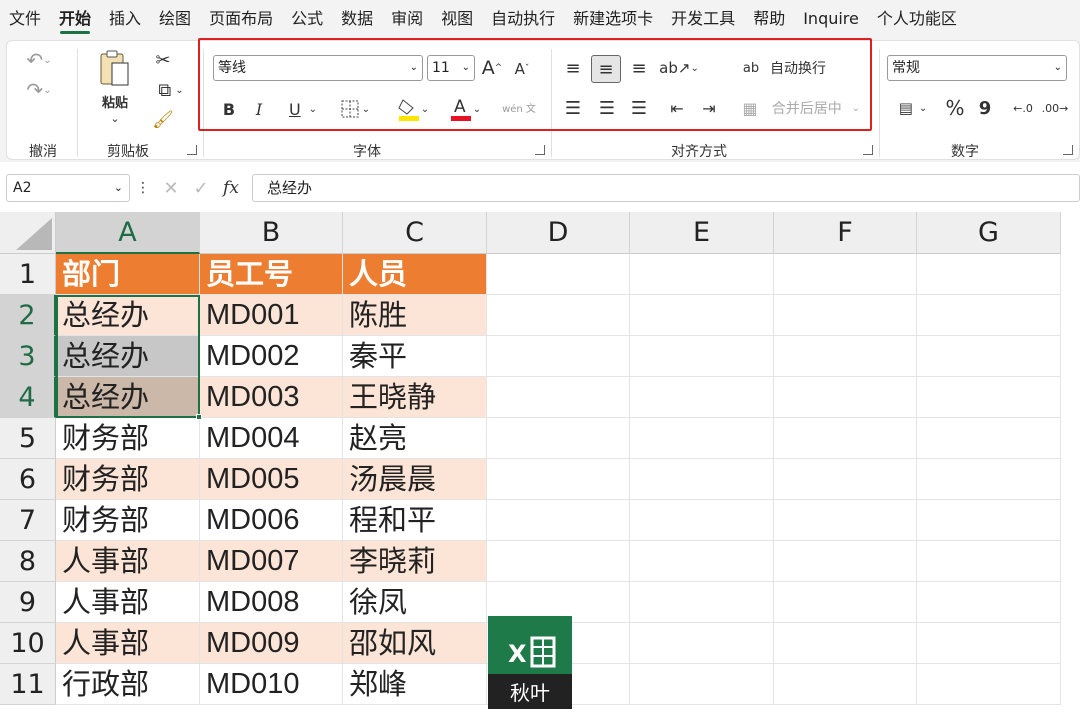  Describe the element at coordinates (128, 684) in the screenshot. I see `cell-A11: 行政部` at that location.